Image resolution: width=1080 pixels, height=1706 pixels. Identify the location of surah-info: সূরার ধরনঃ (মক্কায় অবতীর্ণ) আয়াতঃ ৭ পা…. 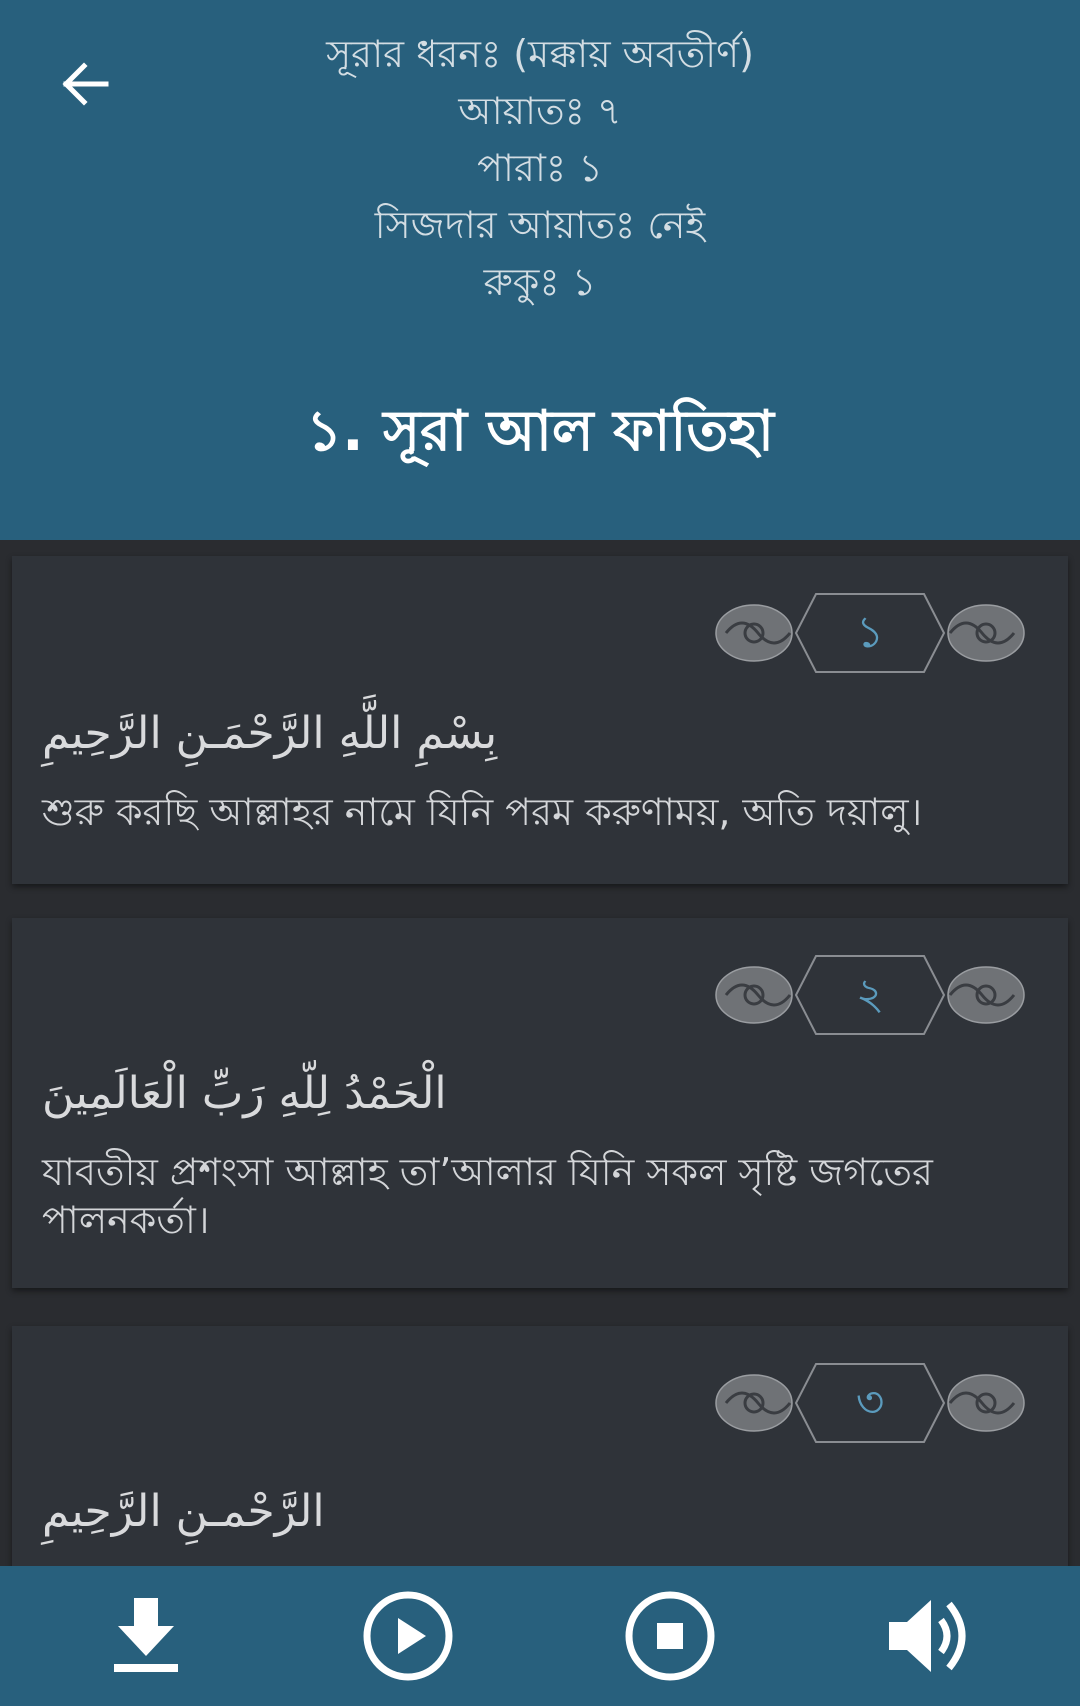
(540, 168).